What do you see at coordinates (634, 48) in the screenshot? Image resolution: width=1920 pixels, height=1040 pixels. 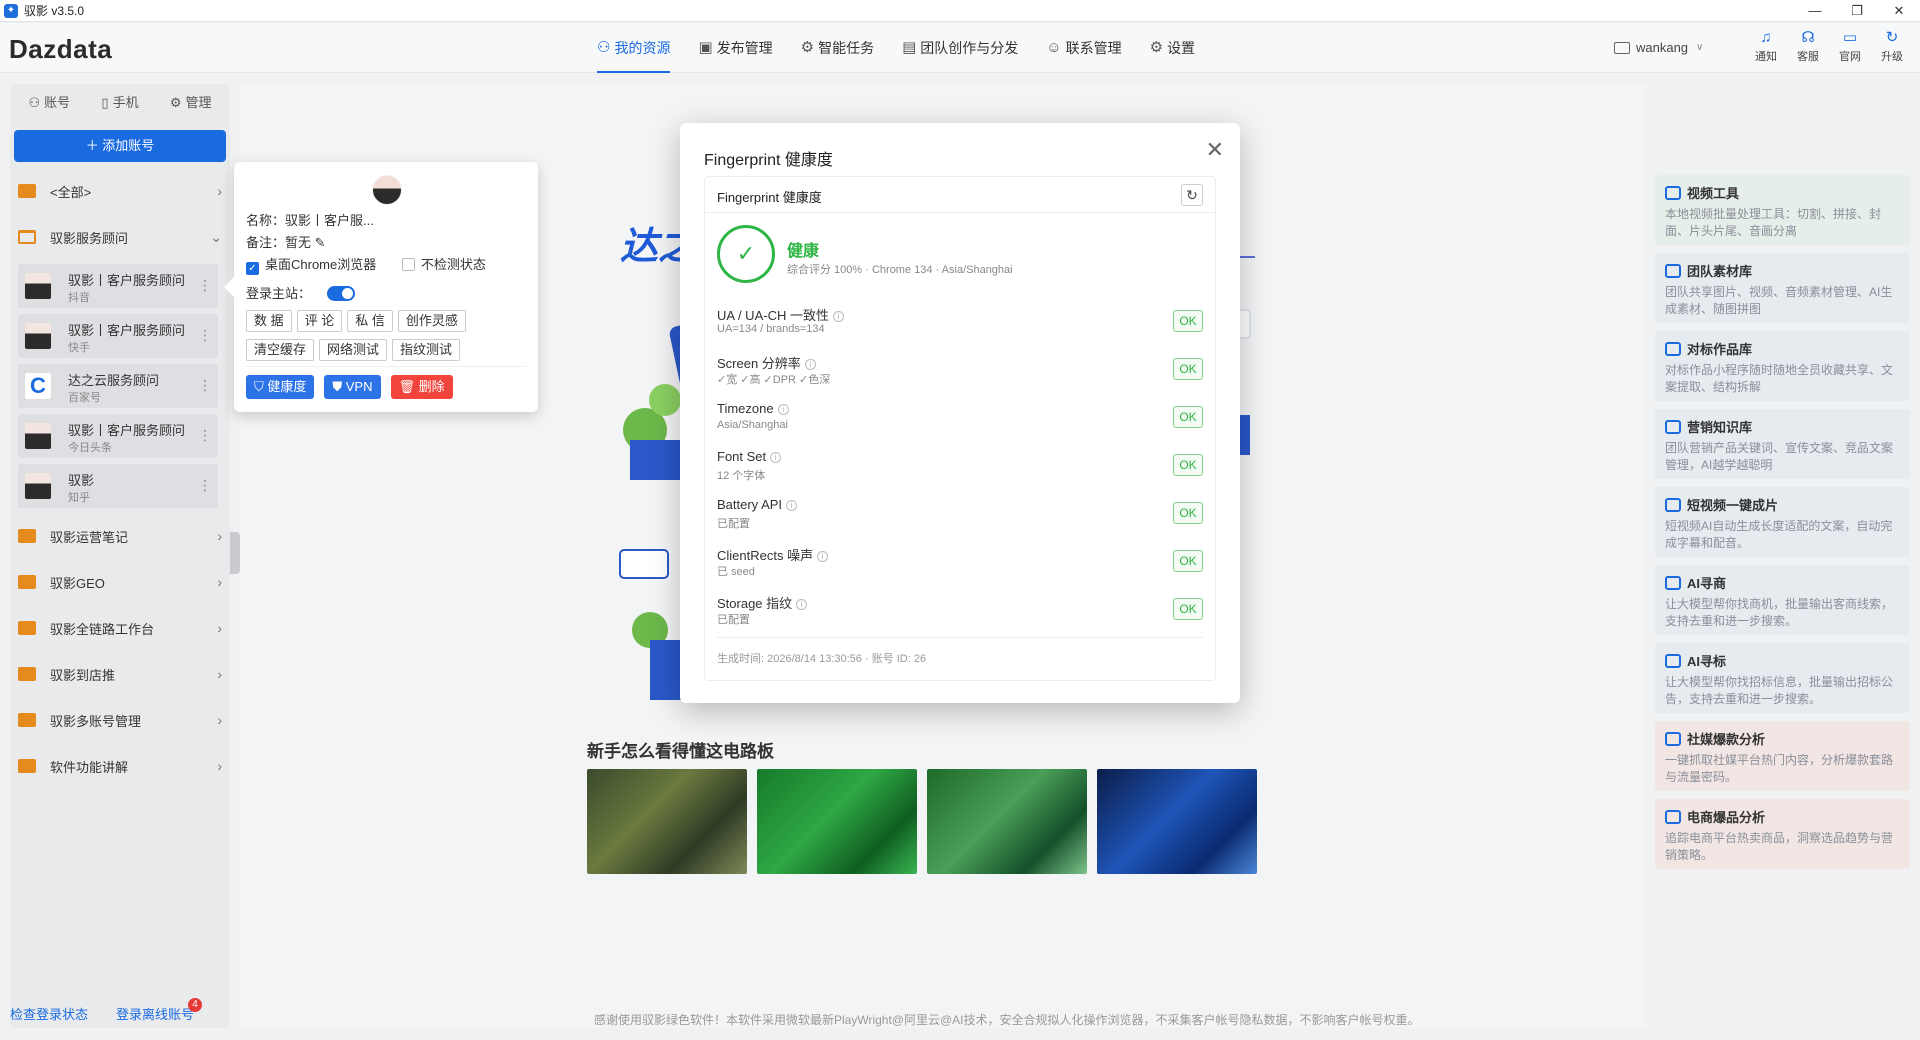 I see `nav-my-resources: ⚇ 我的资源` at bounding box center [634, 48].